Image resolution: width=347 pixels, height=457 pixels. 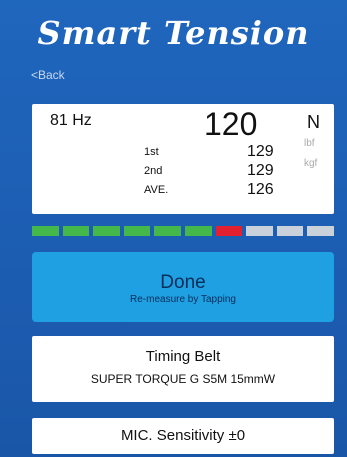 I want to click on level-meter, so click(x=183, y=231).